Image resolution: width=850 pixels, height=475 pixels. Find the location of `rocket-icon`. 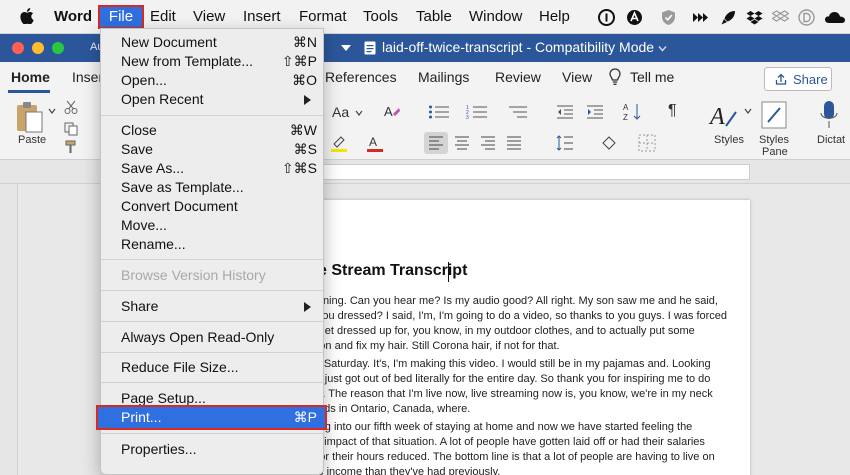

rocket-icon is located at coordinates (728, 17).